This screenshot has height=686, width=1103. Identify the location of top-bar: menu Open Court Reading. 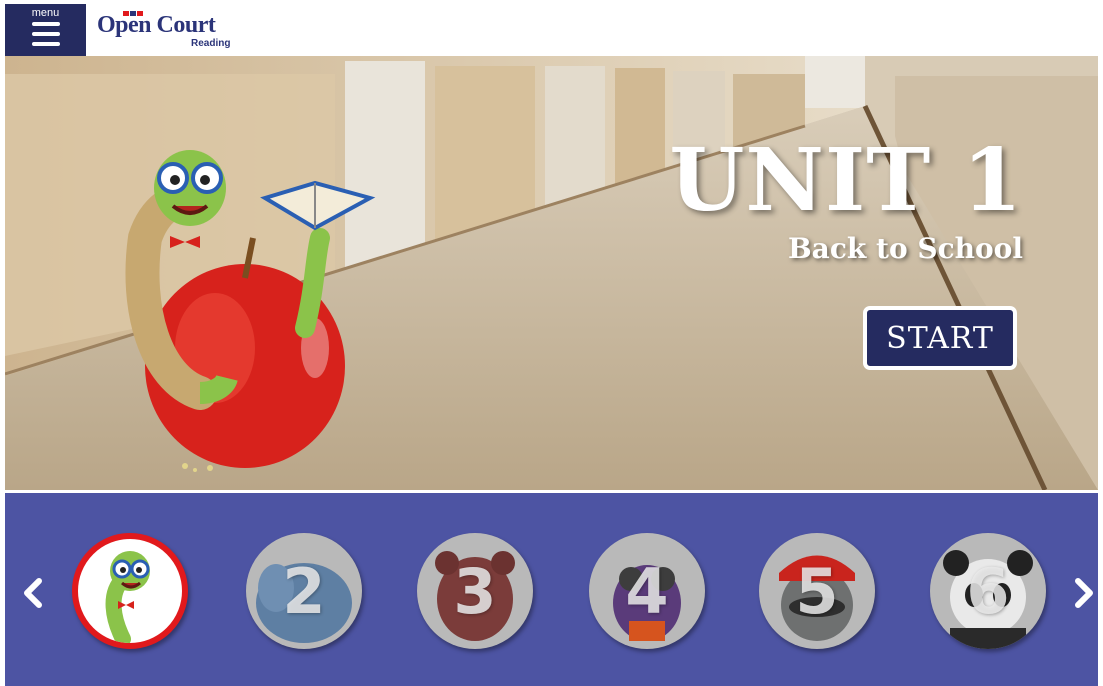
(551, 30).